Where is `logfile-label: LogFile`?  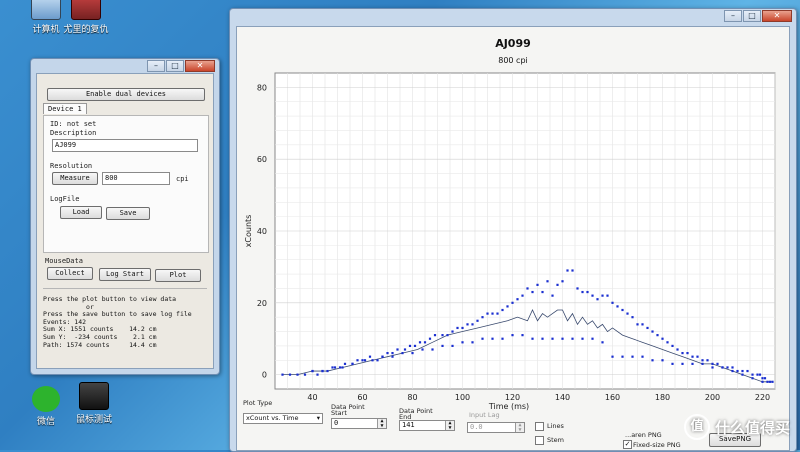 logfile-label: LogFile is located at coordinates (65, 199).